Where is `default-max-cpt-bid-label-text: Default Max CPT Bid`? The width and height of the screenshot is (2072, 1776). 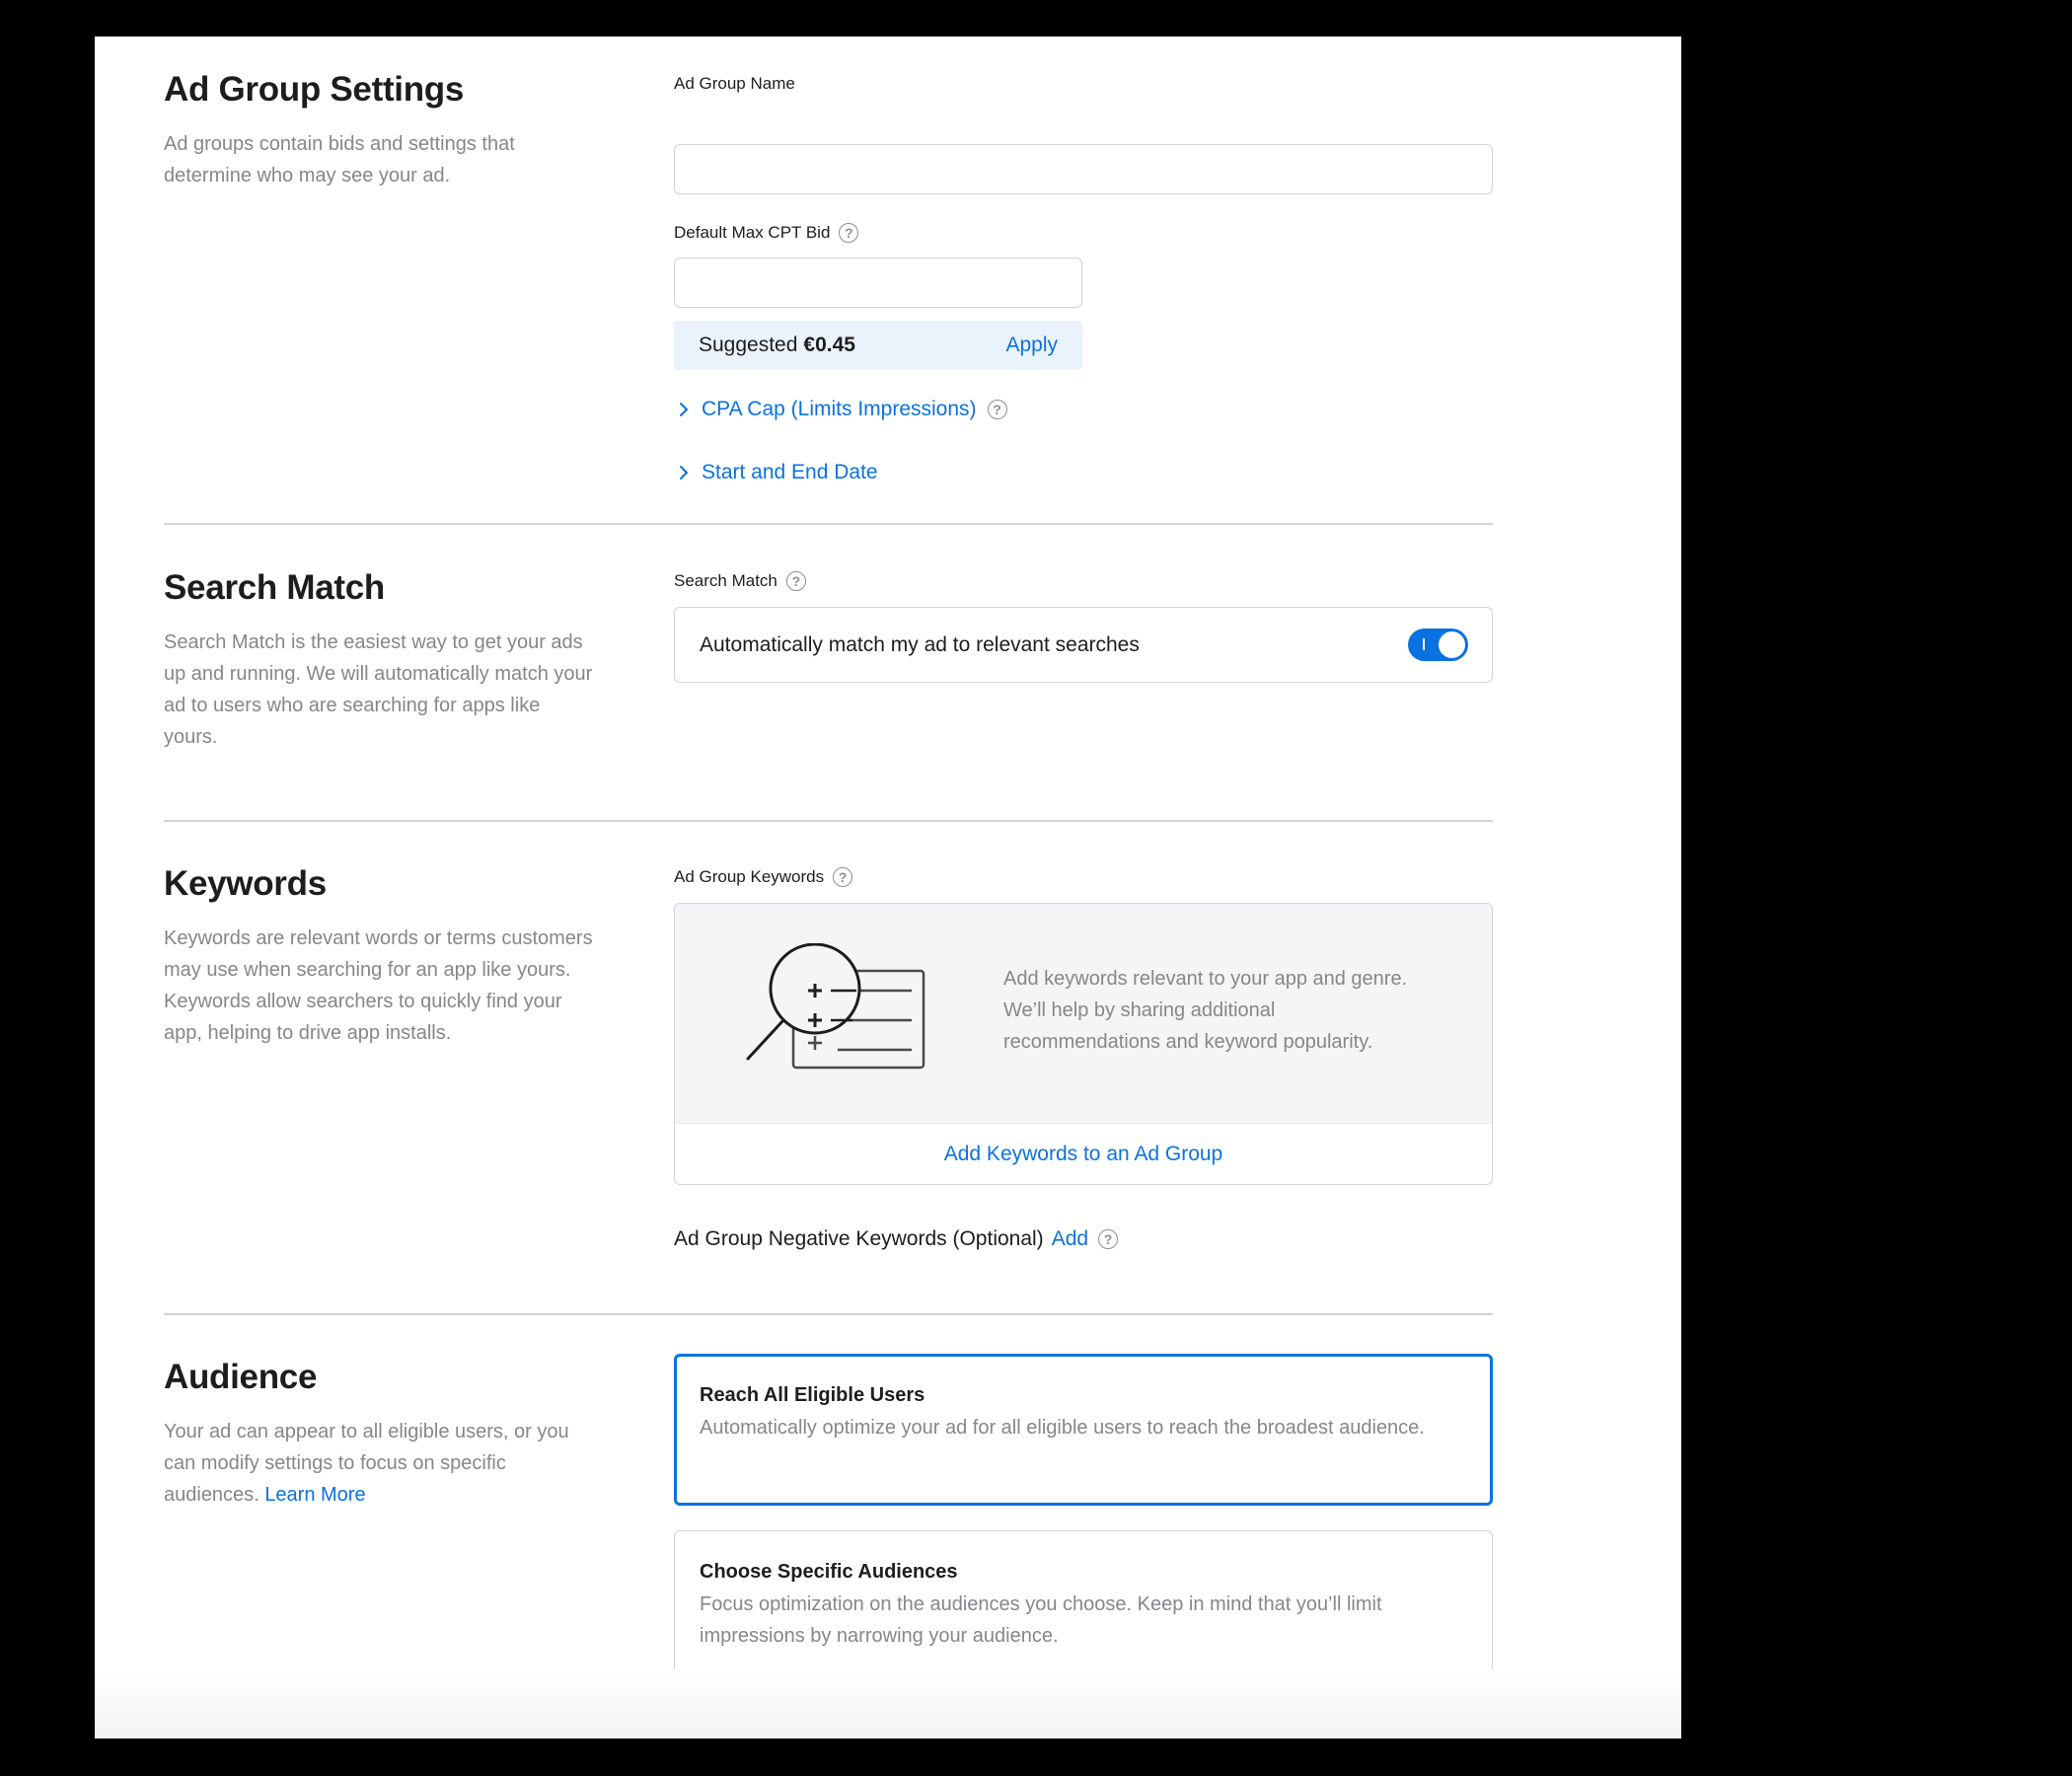 default-max-cpt-bid-label-text: Default Max CPT Bid is located at coordinates (753, 233).